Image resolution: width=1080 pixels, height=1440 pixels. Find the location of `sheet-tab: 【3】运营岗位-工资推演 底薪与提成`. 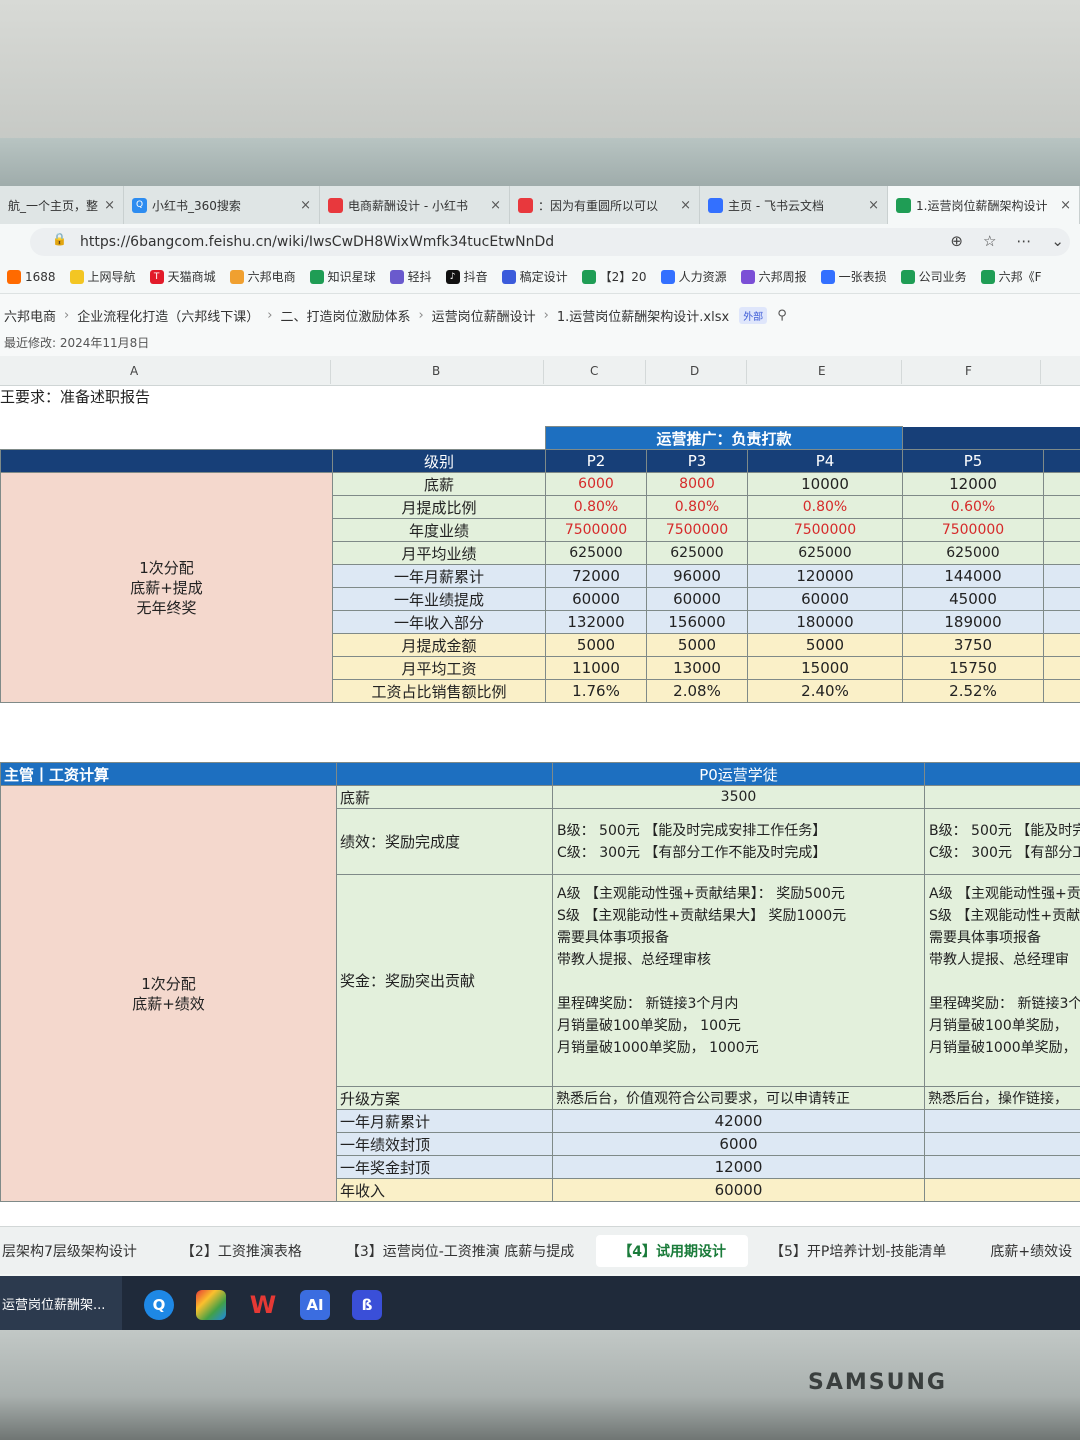

sheet-tab: 【3】运营岗位-工资推演 底薪与提成 is located at coordinates (460, 1251).